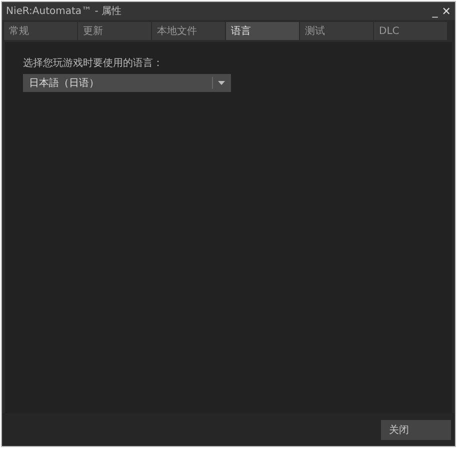 The image size is (459, 450). Describe the element at coordinates (188, 31) in the screenshot. I see `tab: 本地文件` at that location.